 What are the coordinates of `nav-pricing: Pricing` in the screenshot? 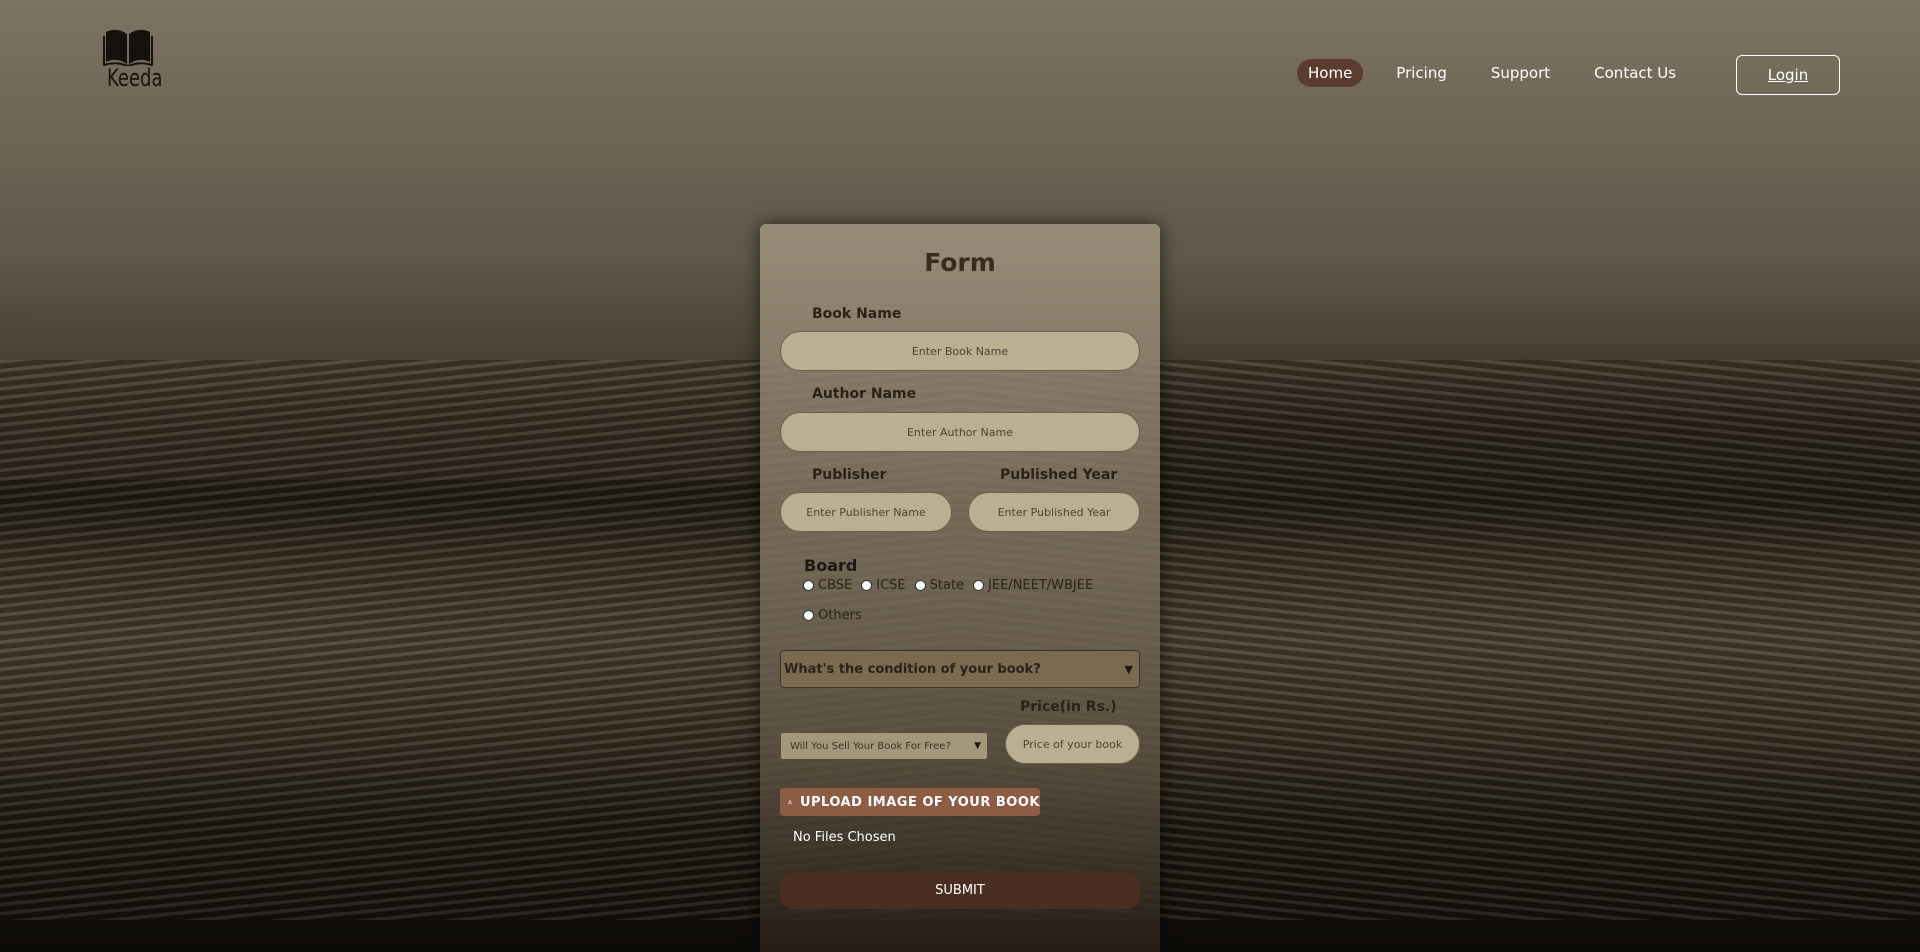 It's located at (1421, 73).